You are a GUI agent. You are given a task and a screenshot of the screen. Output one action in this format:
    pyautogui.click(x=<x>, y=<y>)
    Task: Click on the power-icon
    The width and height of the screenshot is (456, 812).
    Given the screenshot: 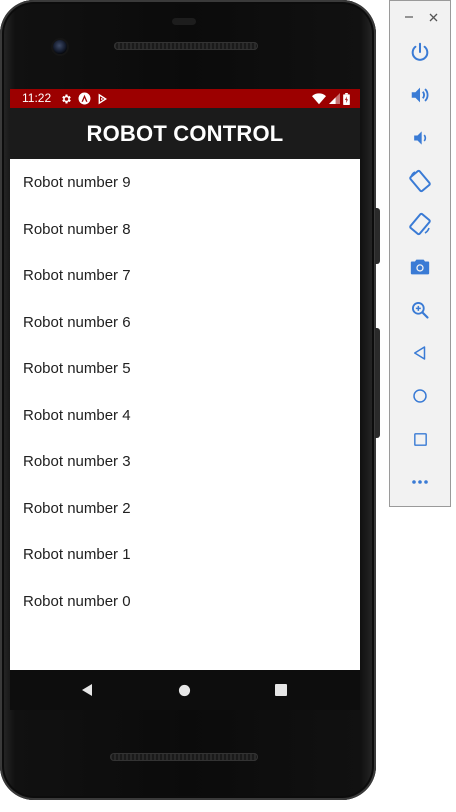 What is the action you would take?
    pyautogui.click(x=420, y=51)
    